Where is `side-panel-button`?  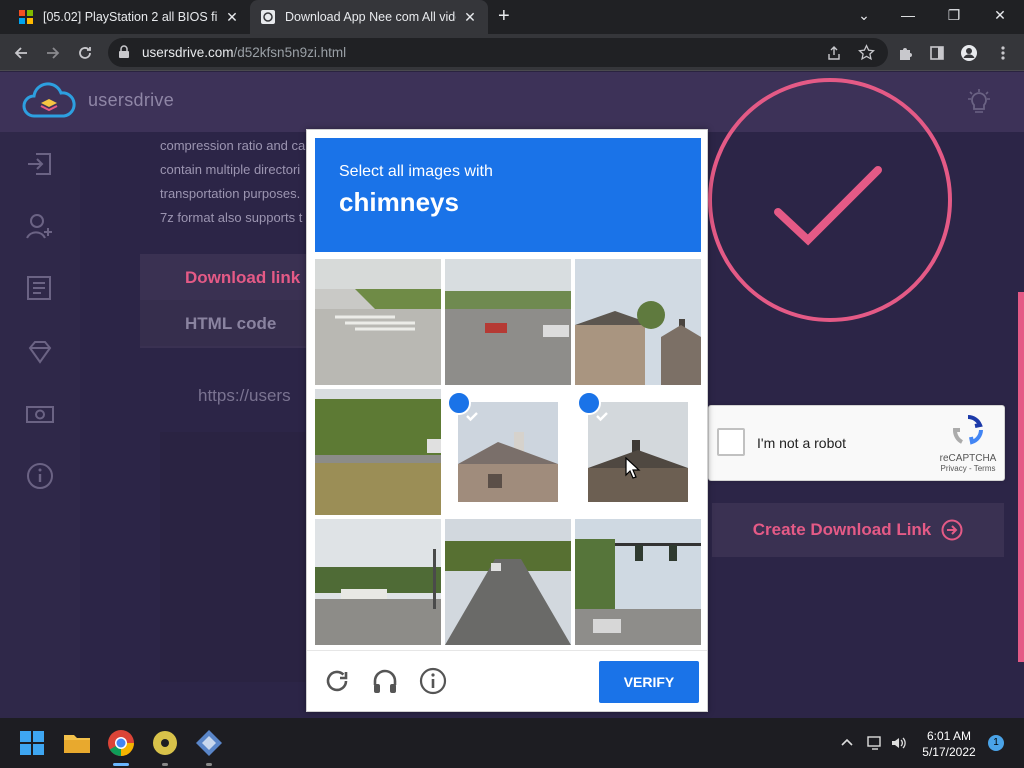 side-panel-button is located at coordinates (937, 53).